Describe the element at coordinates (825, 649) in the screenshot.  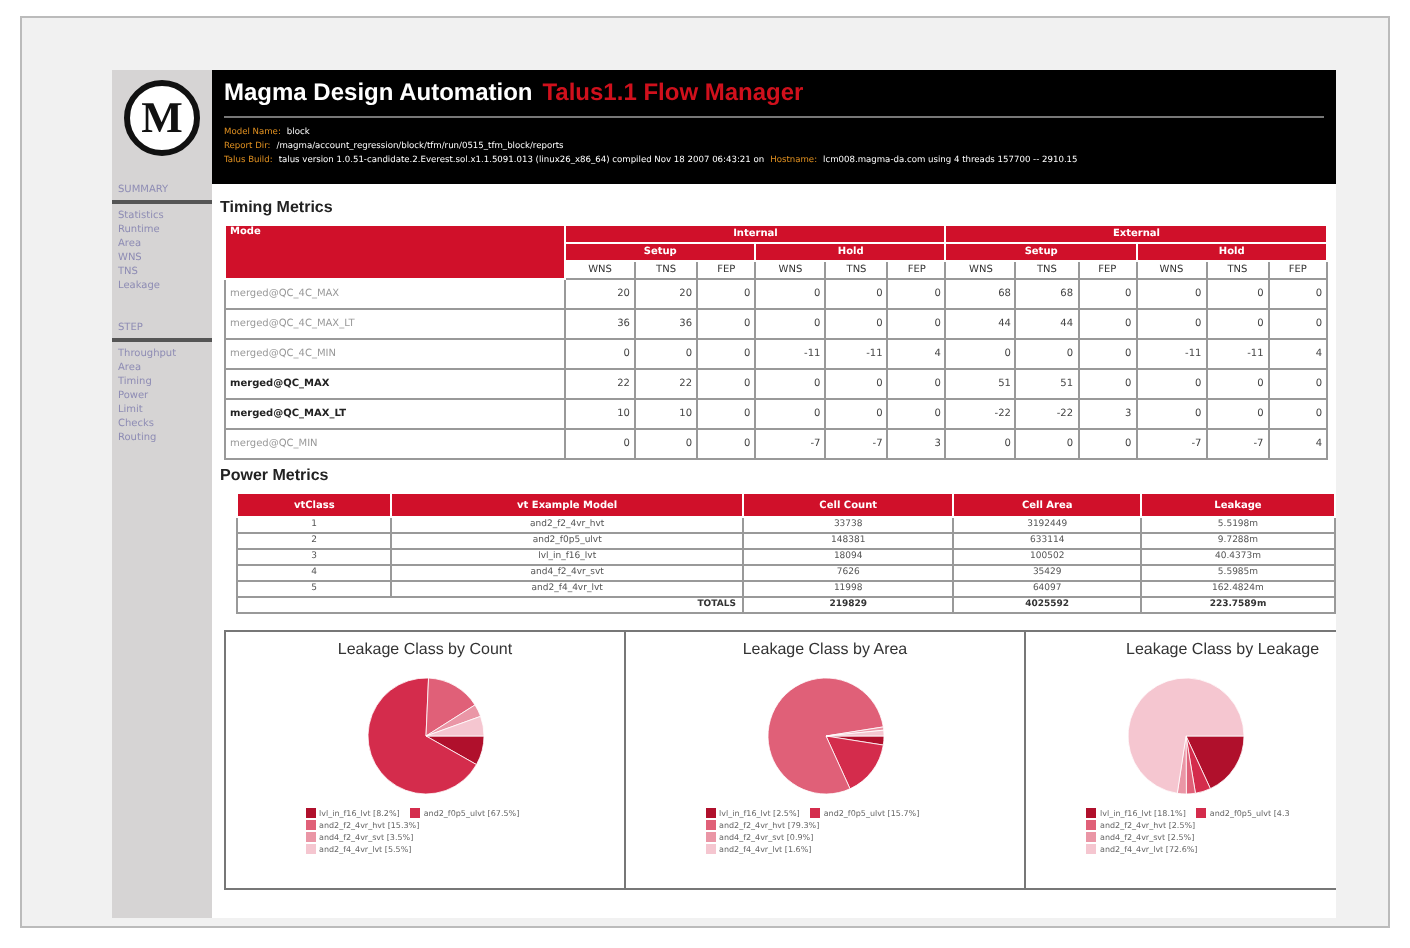
I see `chart-title: Leakage Class by Area` at that location.